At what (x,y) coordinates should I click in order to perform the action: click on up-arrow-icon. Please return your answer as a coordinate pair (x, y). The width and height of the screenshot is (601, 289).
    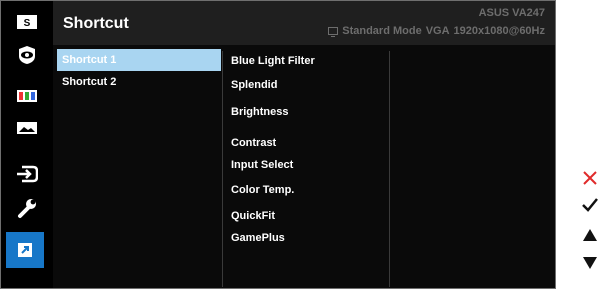
    Looking at the image, I should click on (590, 235).